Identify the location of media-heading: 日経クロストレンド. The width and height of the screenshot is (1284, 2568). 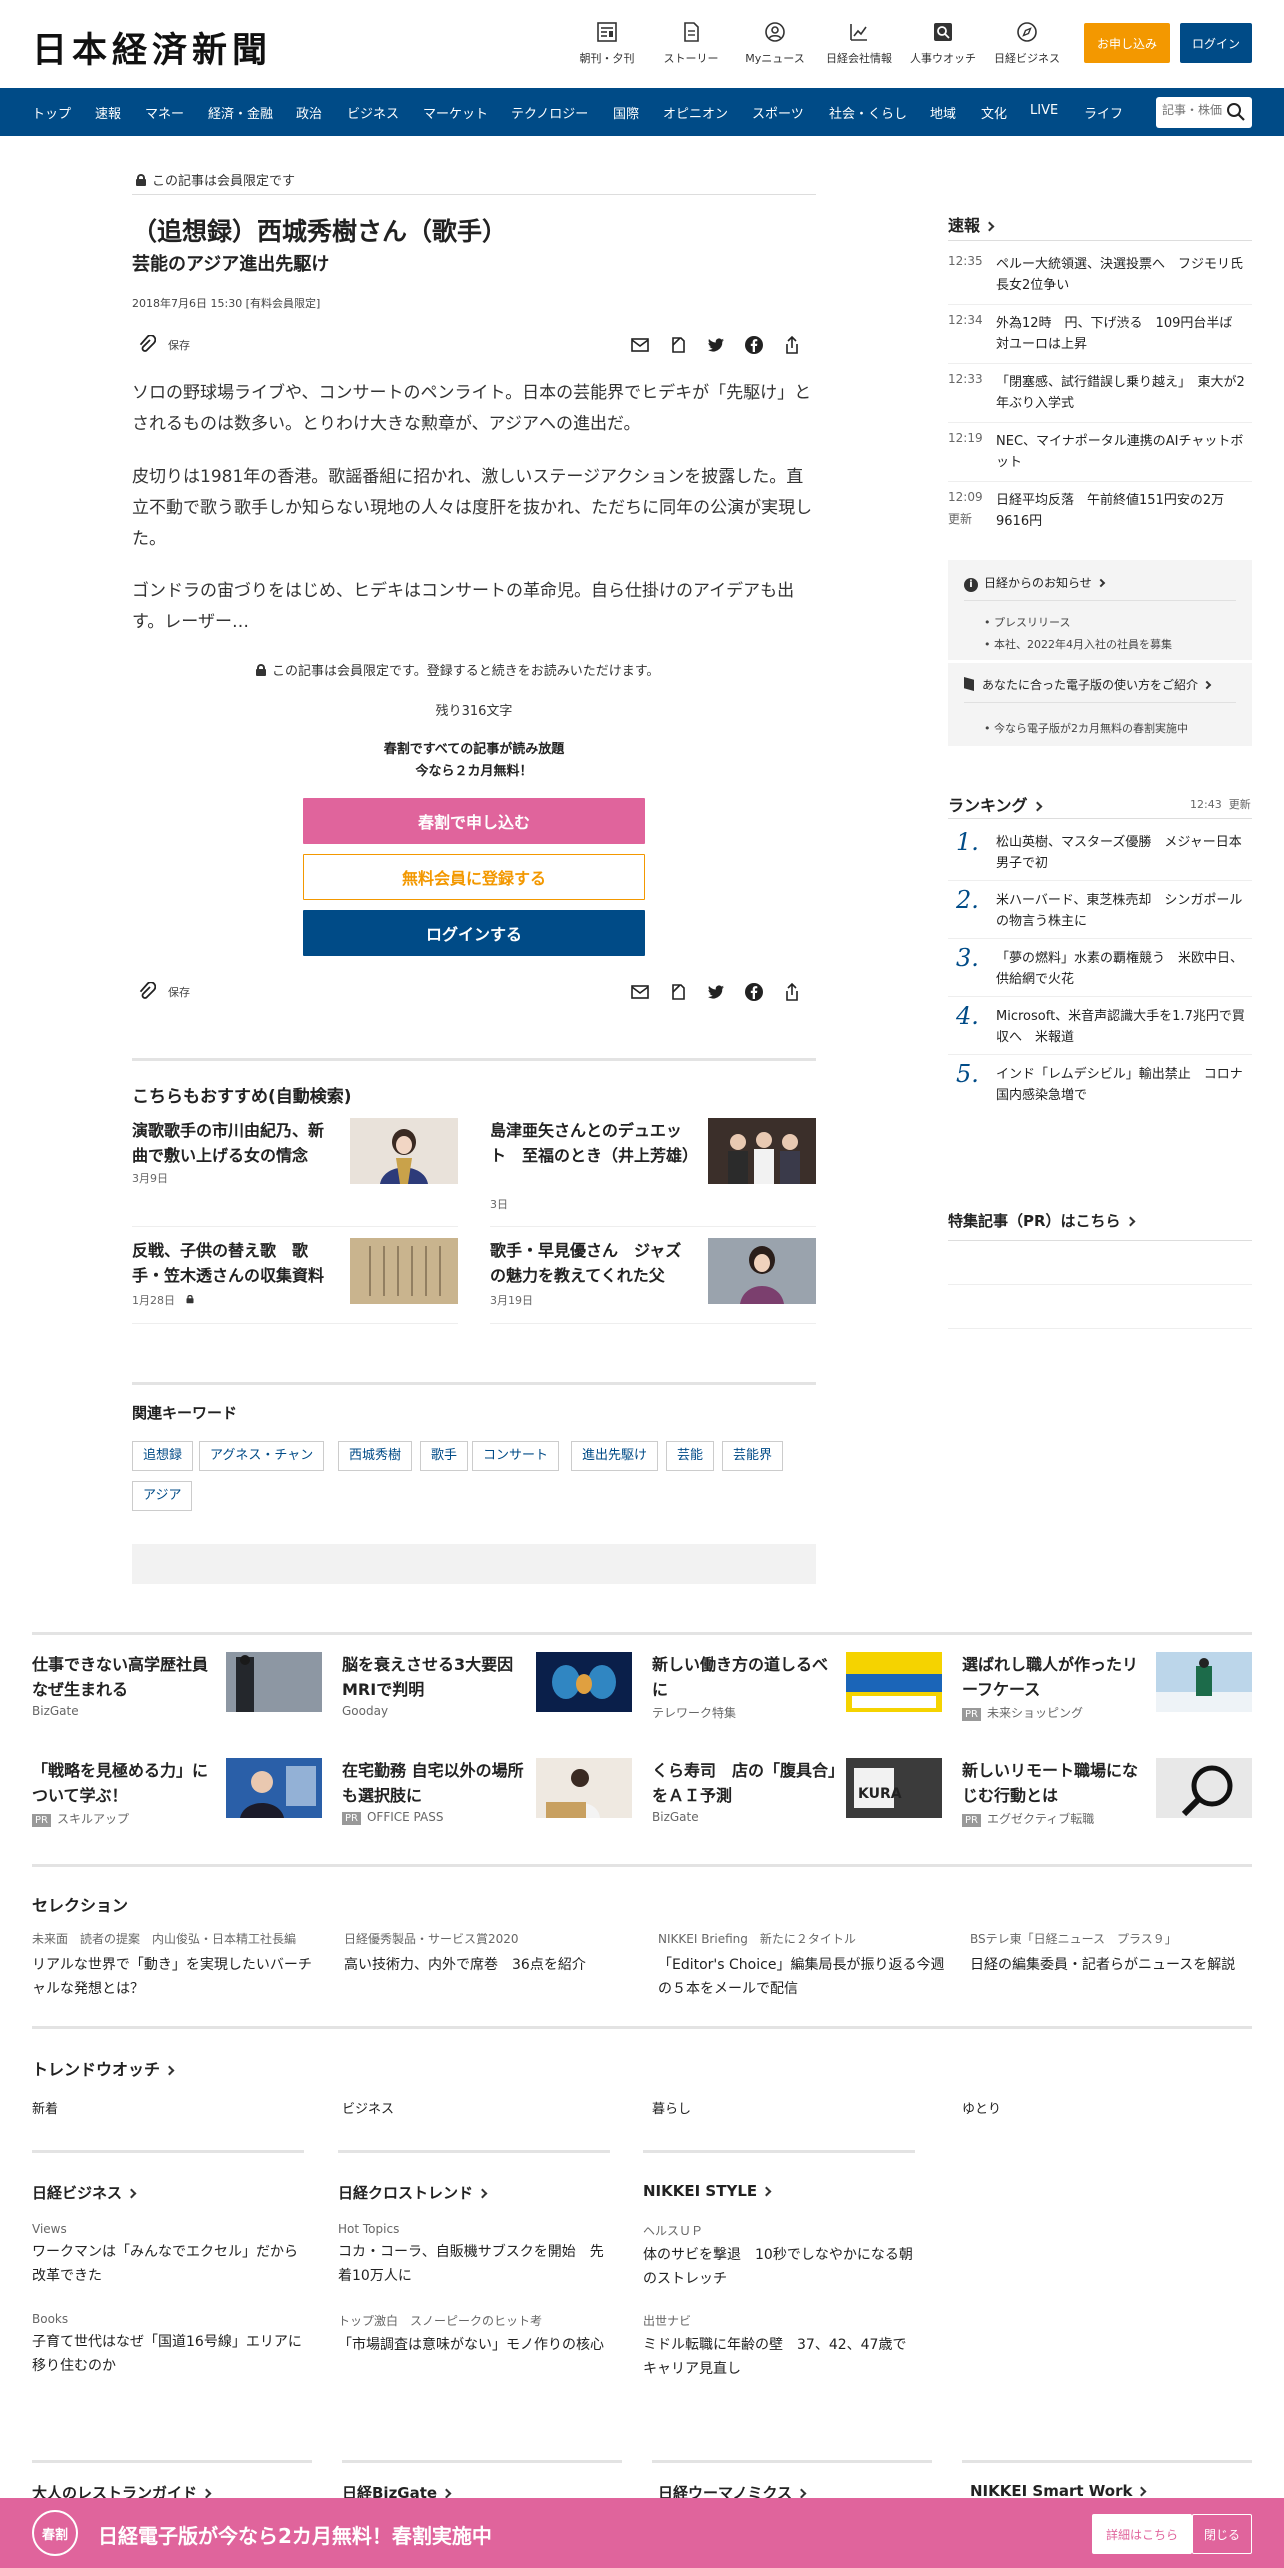
(413, 2192).